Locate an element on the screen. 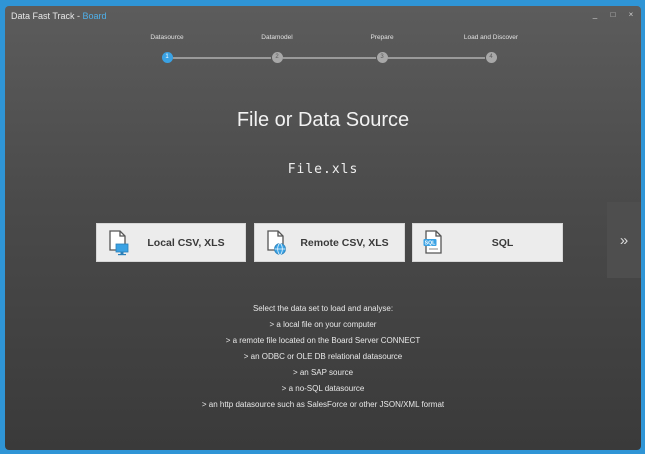  description-item: > an SAP source is located at coordinates (323, 372).